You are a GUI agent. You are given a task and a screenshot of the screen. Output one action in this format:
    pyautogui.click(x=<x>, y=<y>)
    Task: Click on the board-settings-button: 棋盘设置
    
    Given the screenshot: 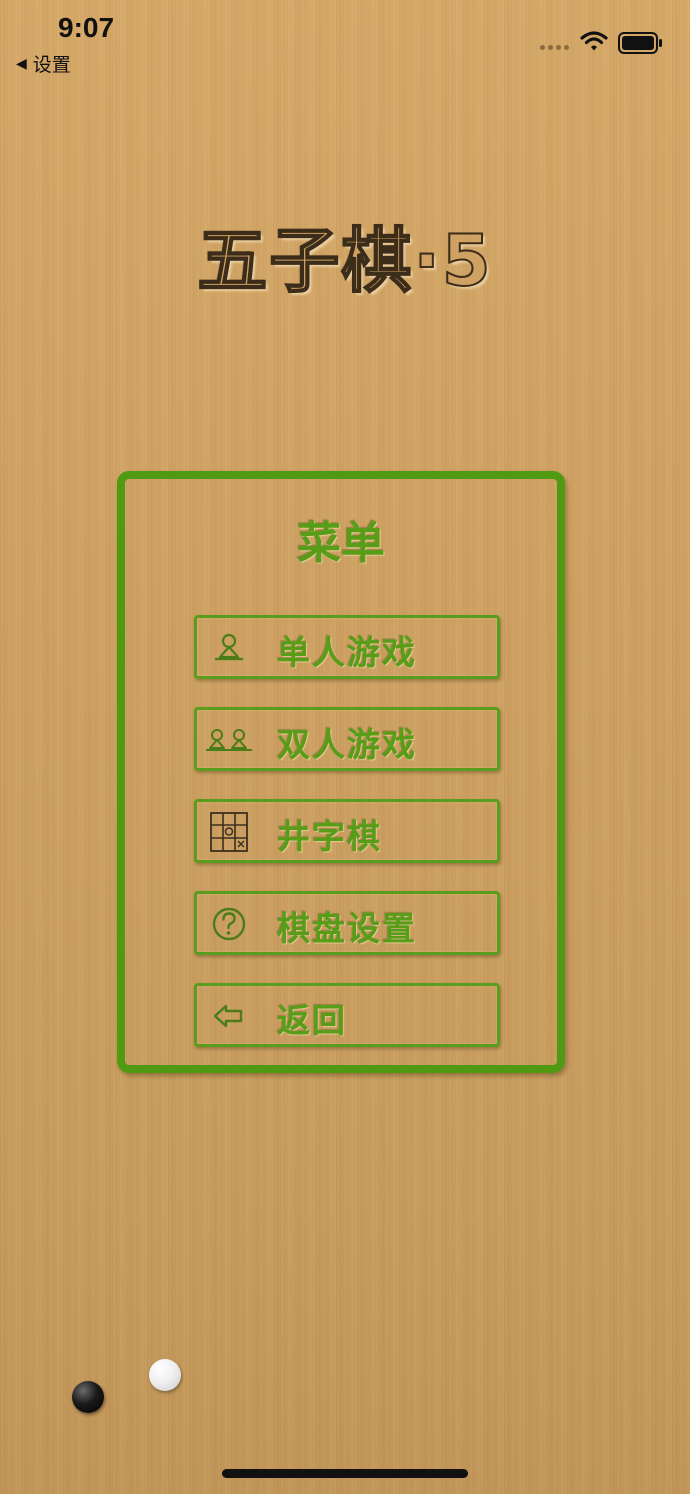 What is the action you would take?
    pyautogui.click(x=347, y=923)
    